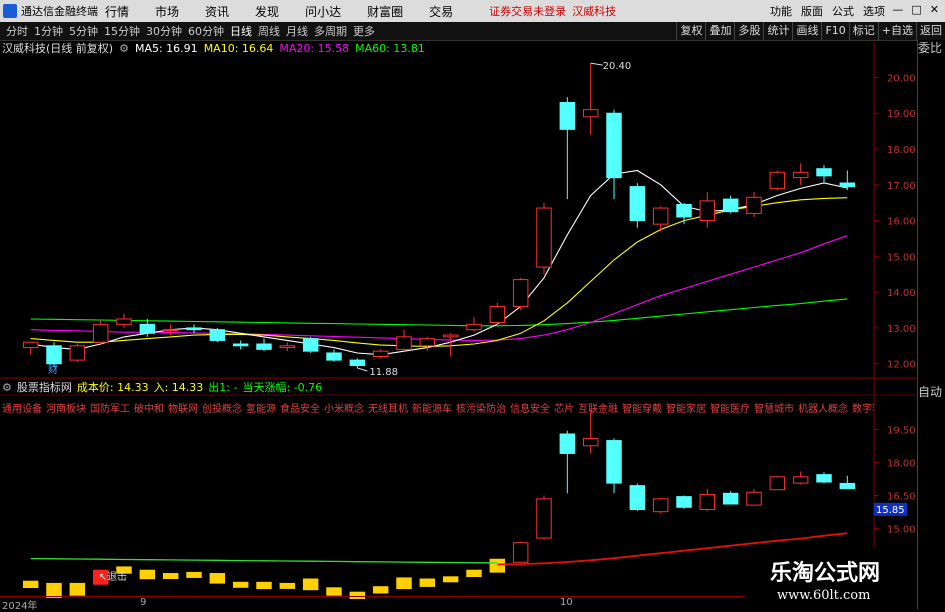  Describe the element at coordinates (178, 387) in the screenshot. I see `indicator-buy: 入: 14.33` at that location.